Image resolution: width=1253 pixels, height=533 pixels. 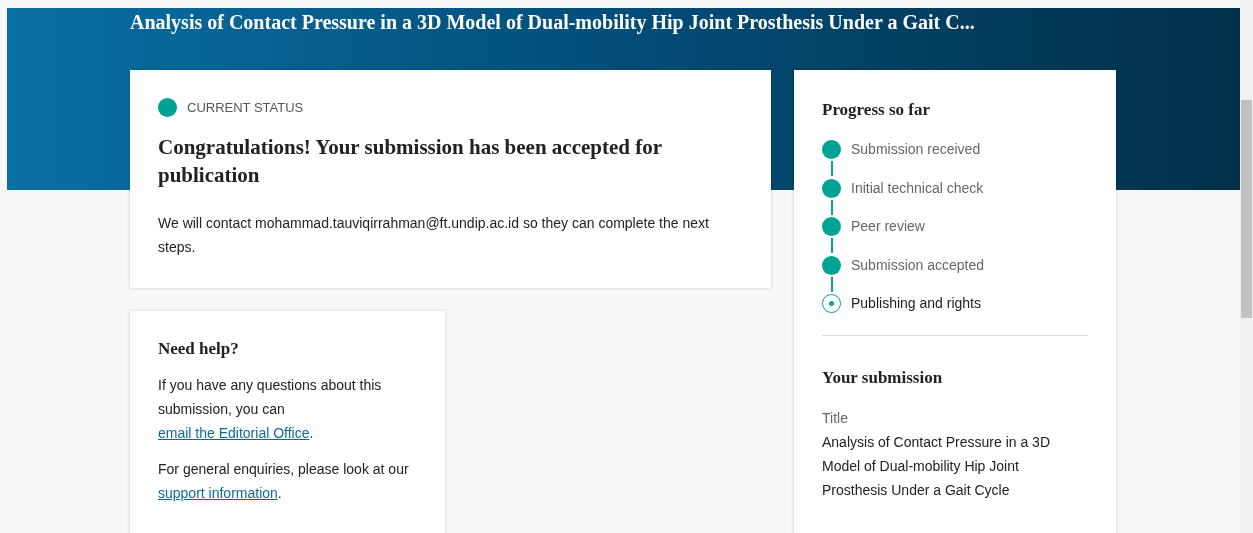 What do you see at coordinates (936, 466) in the screenshot?
I see `submission-title: Analysis of Contact Pressure in a 3D Model of Dual-mobility Hip Joint Prosthesis Under a Gait Cycle` at bounding box center [936, 466].